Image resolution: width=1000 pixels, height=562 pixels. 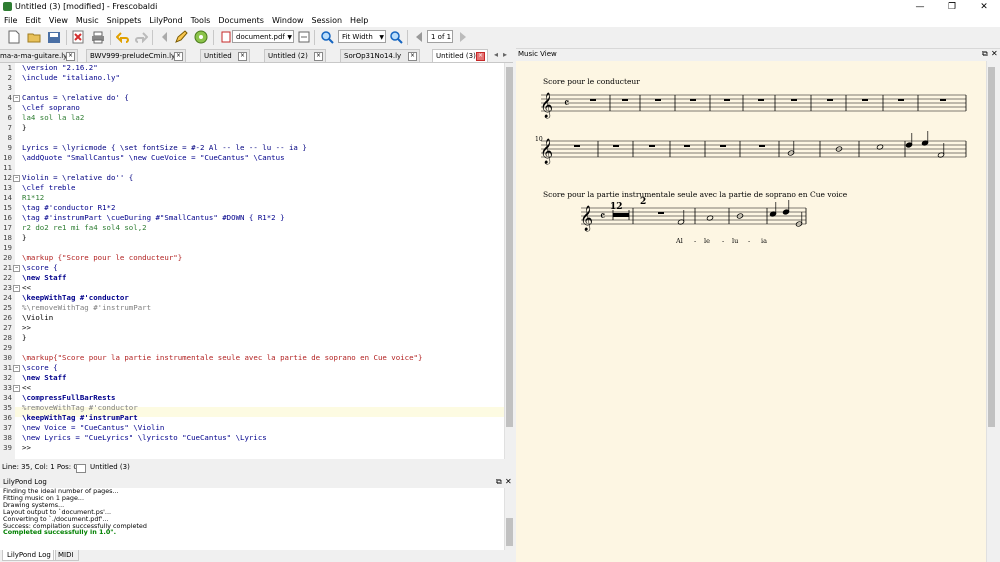 I want to click on line-number: 32, so click(x=7, y=377).